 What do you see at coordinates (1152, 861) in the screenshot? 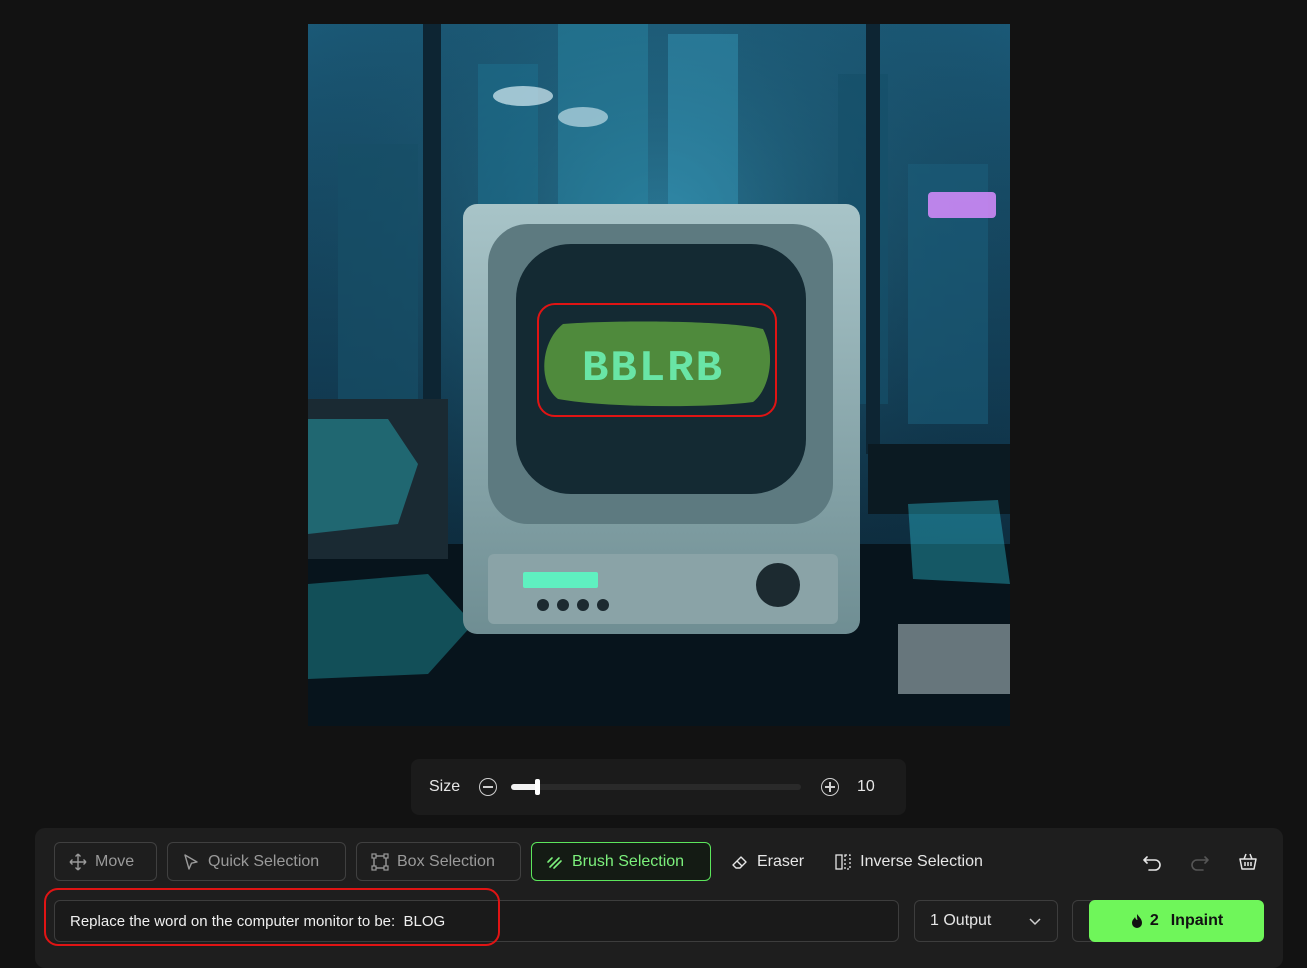
I see `undo-icon` at bounding box center [1152, 861].